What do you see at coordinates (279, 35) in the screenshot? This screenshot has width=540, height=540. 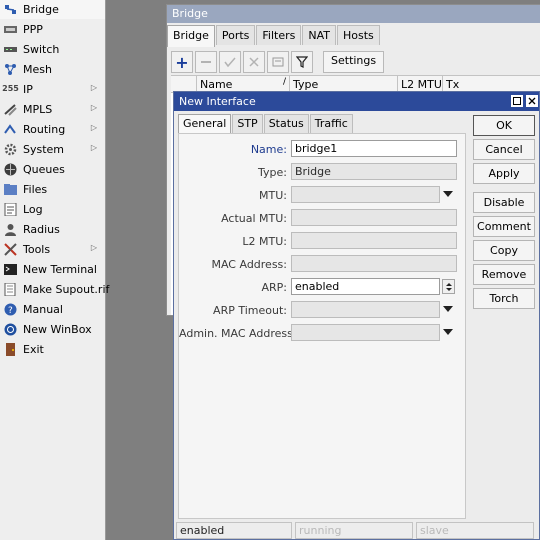 I see `tab-filters: Filters` at bounding box center [279, 35].